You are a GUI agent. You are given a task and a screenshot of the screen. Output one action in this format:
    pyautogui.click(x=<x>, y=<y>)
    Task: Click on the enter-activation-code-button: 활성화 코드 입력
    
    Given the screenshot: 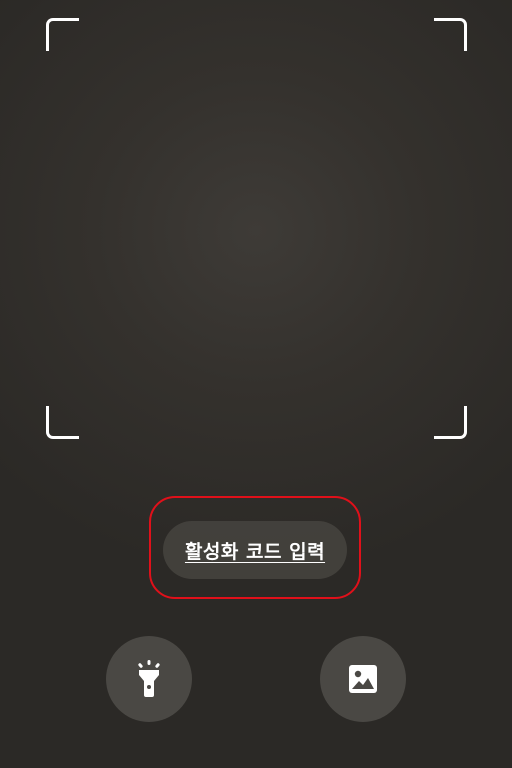 What is the action you would take?
    pyautogui.click(x=255, y=550)
    